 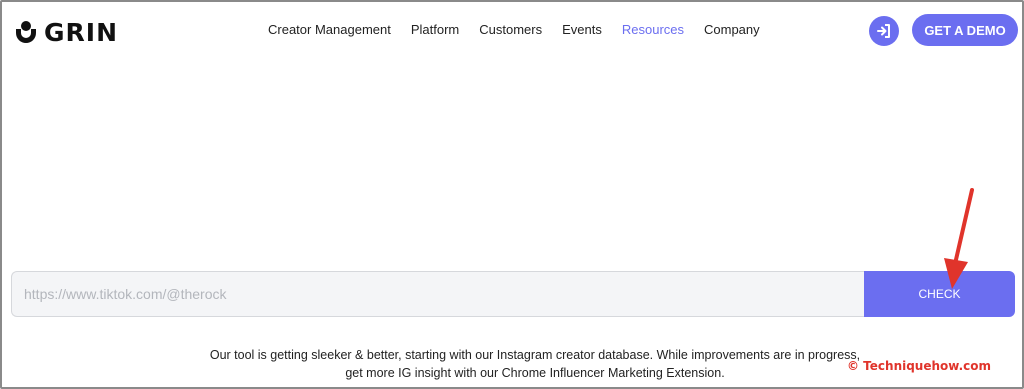 I want to click on login-button, so click(x=884, y=31).